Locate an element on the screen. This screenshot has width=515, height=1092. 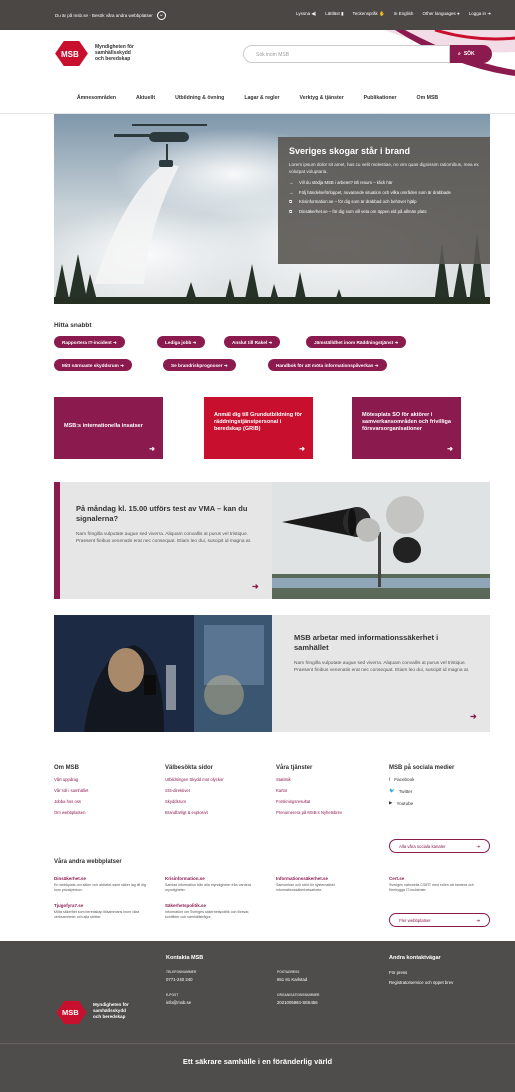
footer-heading: Välbesökta sidor is located at coordinates (189, 768).